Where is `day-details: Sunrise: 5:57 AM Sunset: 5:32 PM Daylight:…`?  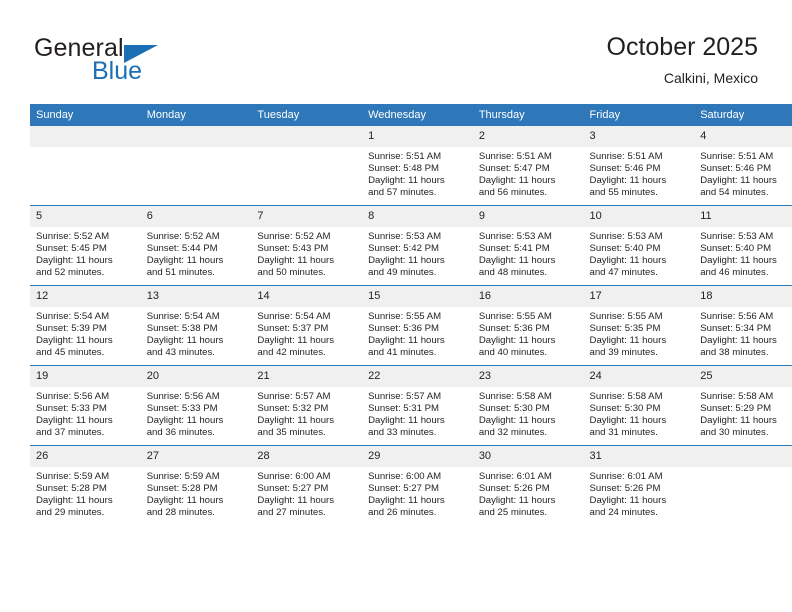 day-details: Sunrise: 5:57 AM Sunset: 5:32 PM Daylight:… is located at coordinates (306, 413).